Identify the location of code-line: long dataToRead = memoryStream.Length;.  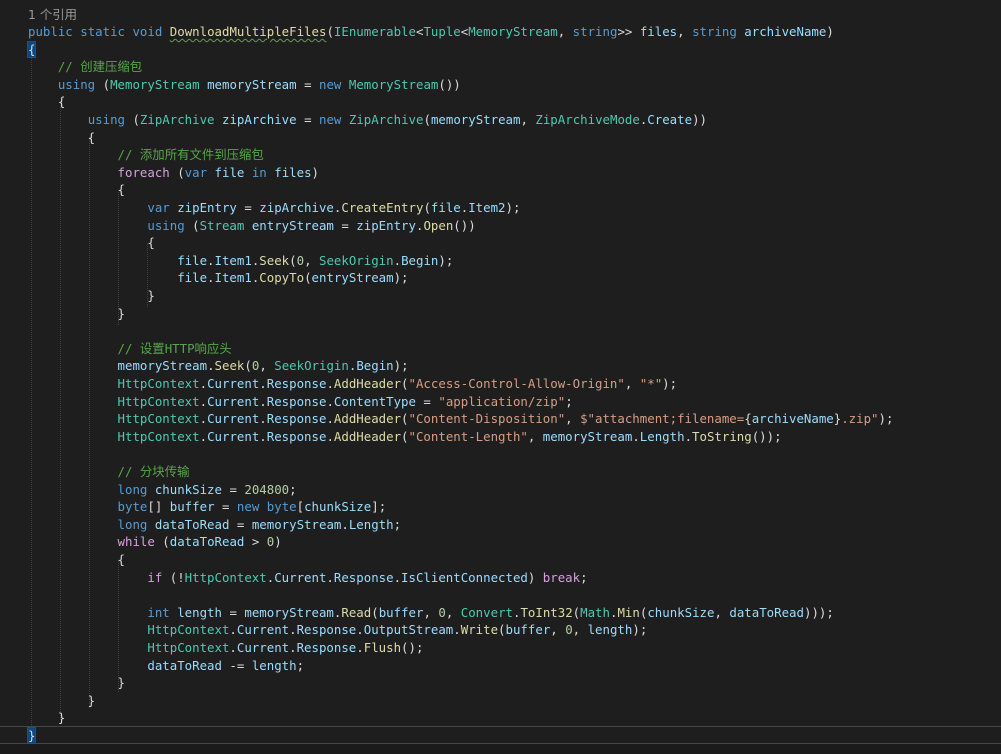
(215, 525).